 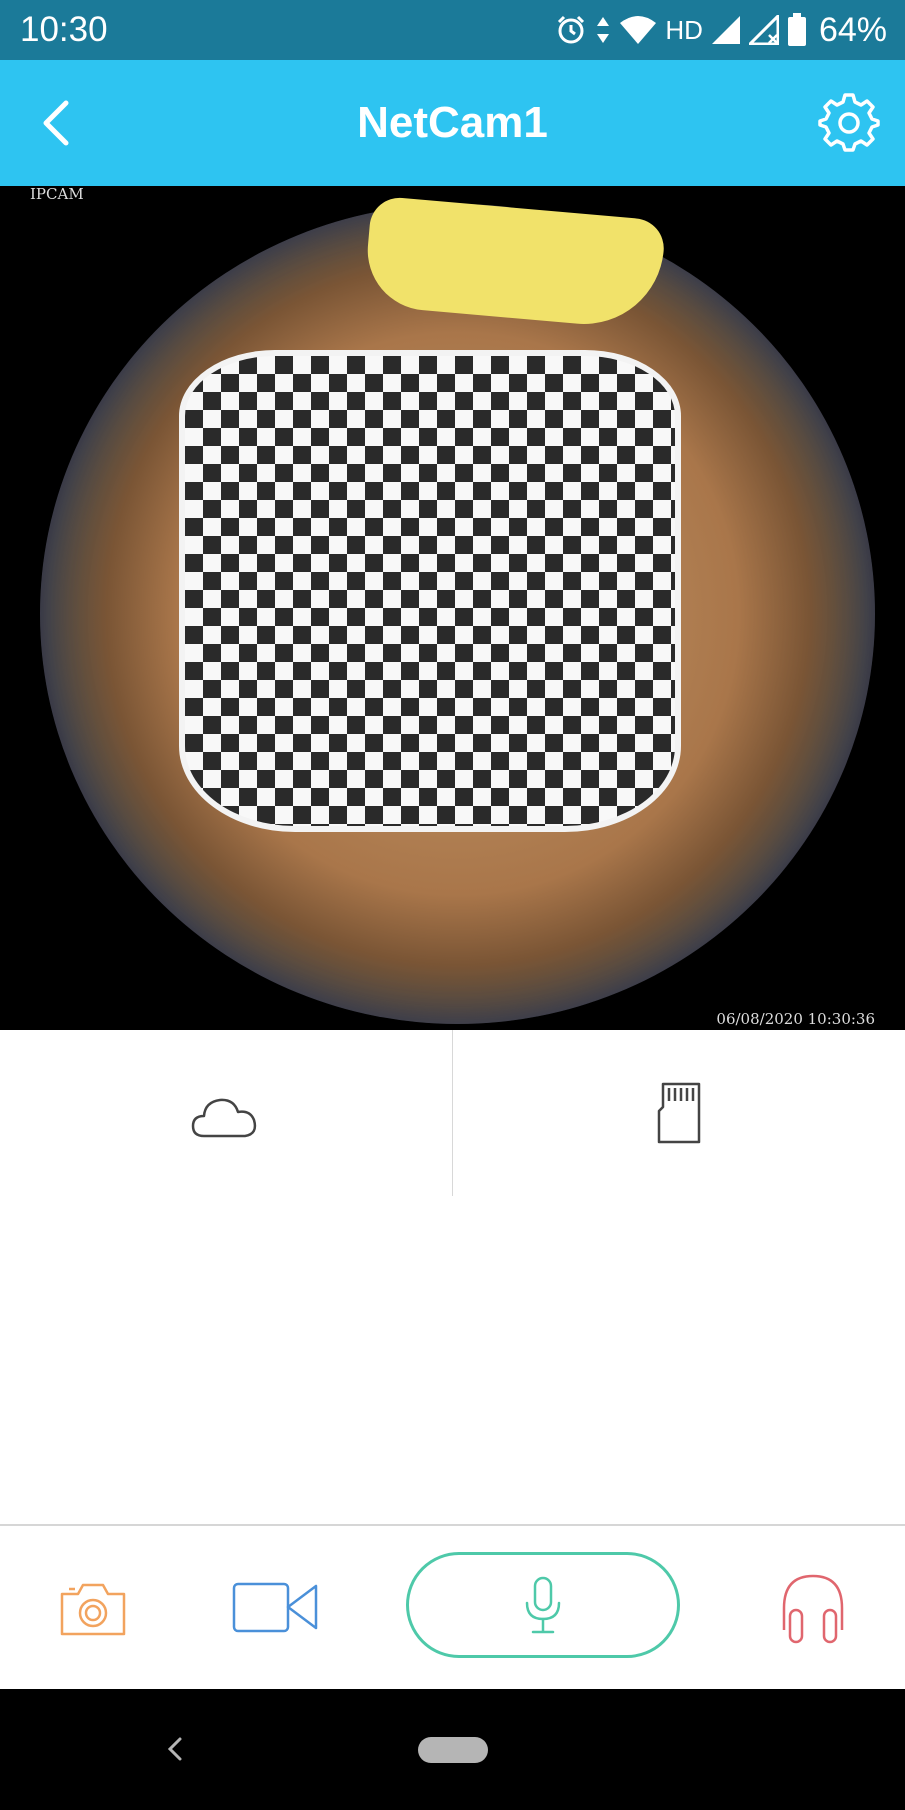 I want to click on storage-divider, so click(x=452, y=1113).